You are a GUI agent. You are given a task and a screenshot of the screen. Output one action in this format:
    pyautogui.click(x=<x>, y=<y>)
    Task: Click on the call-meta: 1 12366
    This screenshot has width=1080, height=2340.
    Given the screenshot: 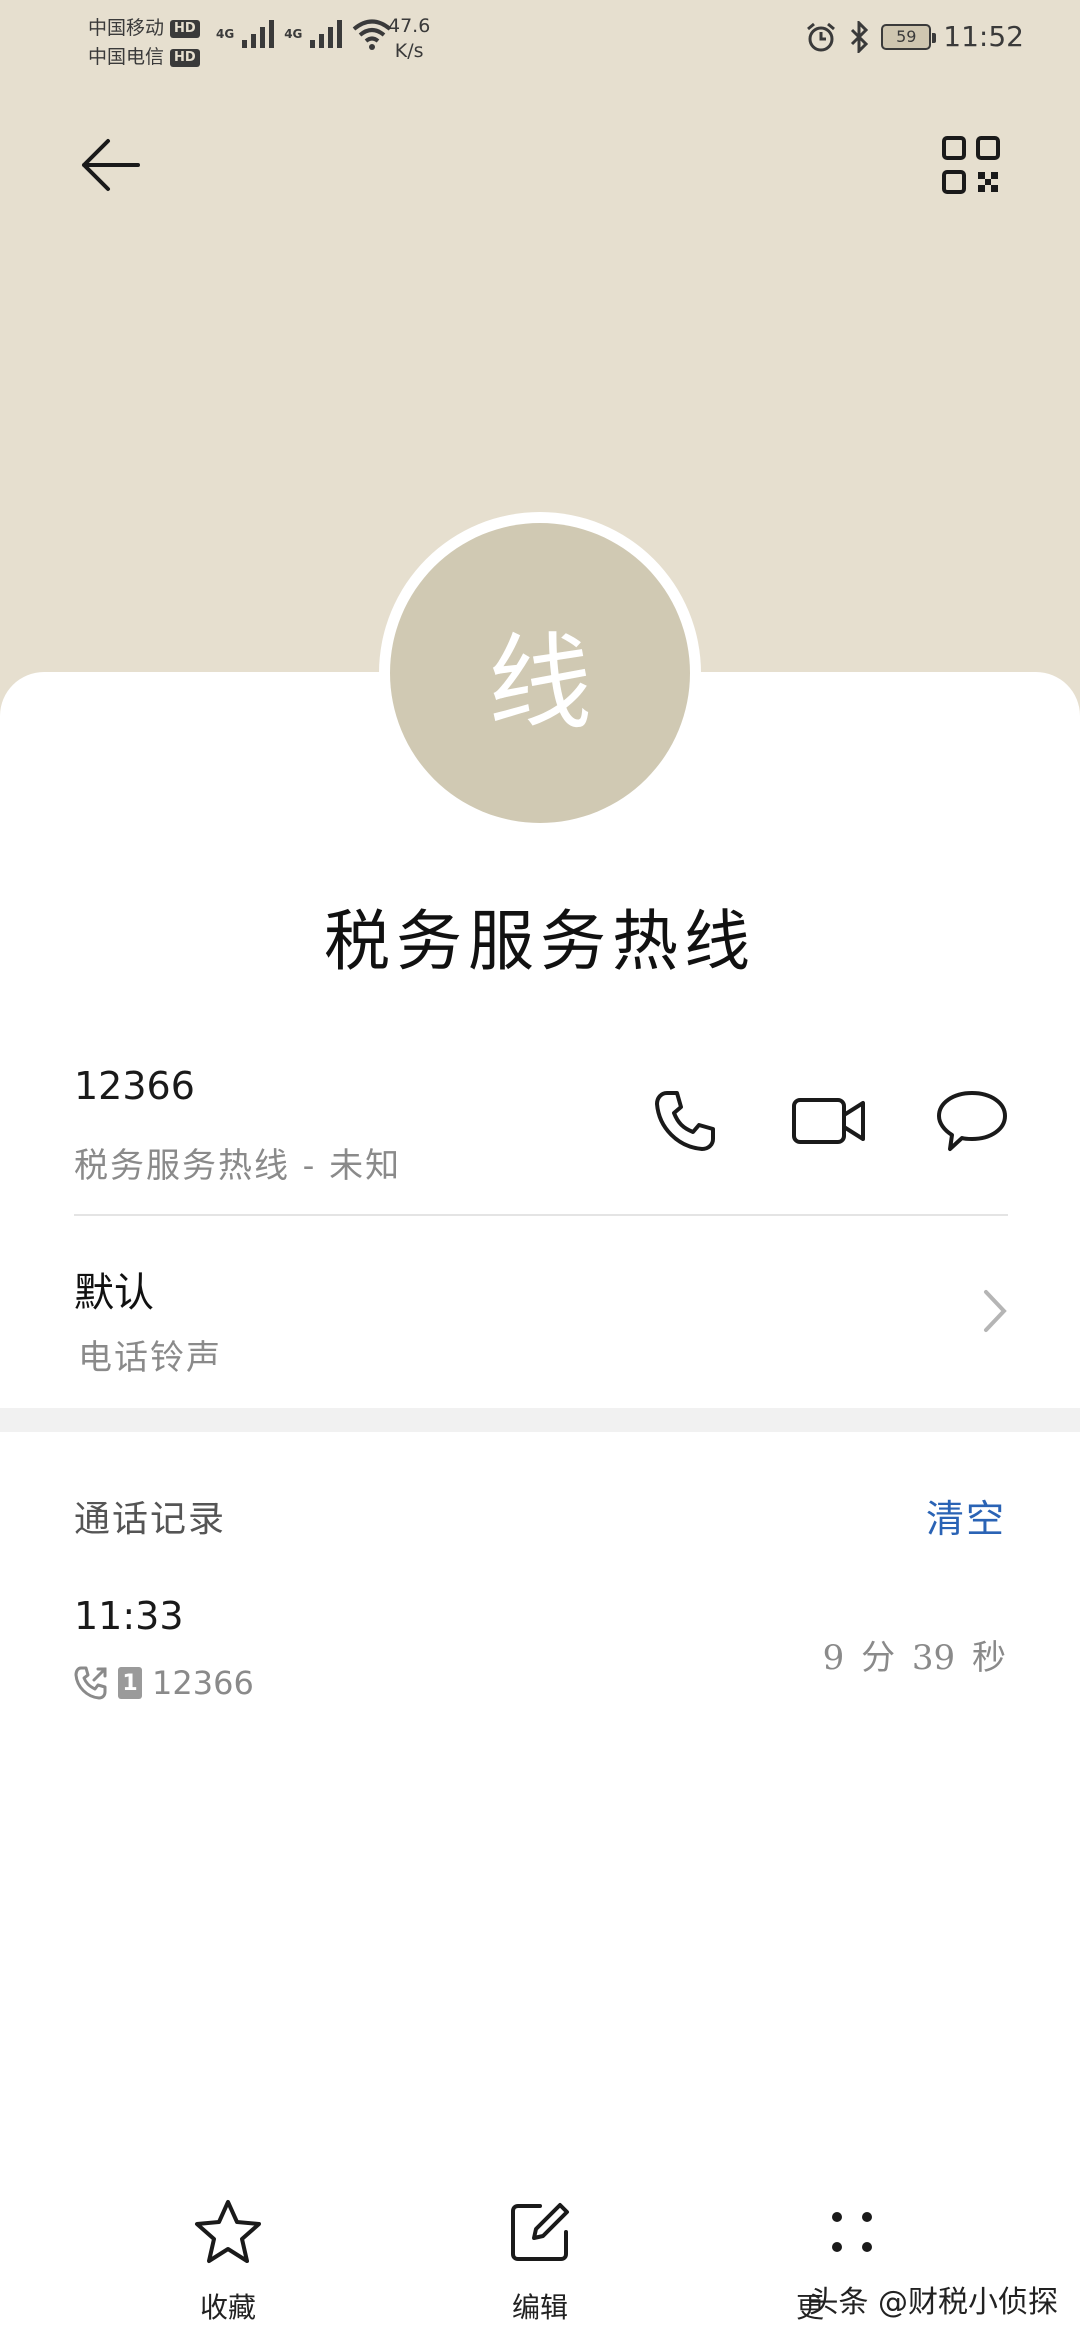 What is the action you would take?
    pyautogui.click(x=164, y=1683)
    